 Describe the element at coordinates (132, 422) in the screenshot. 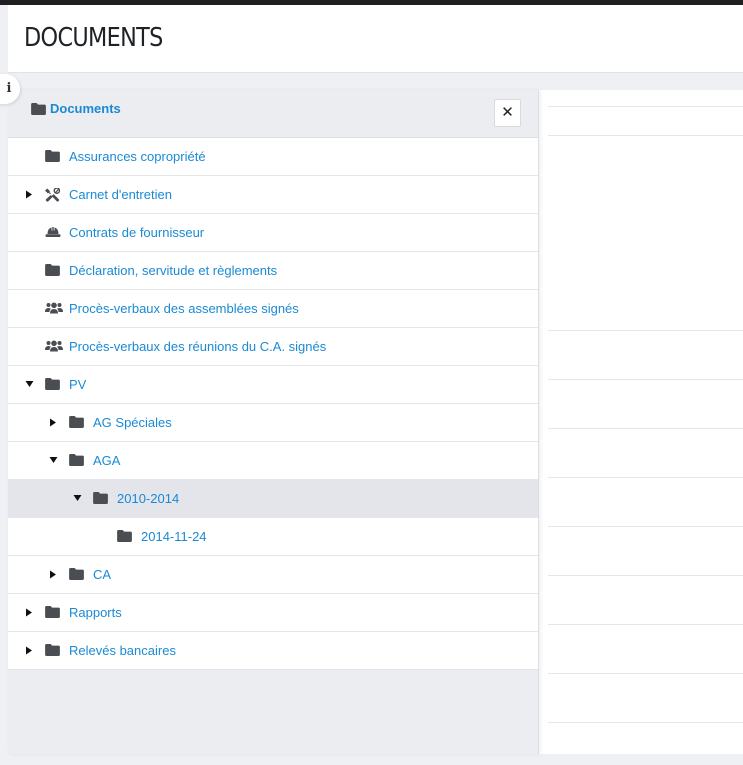

I see `tree-item-label: AG Spéciales` at that location.